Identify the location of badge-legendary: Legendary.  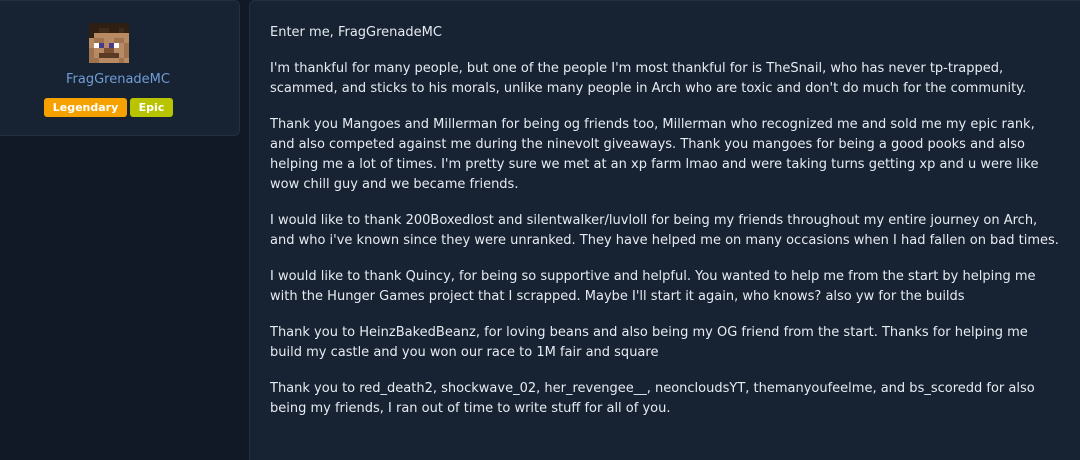
(85, 107).